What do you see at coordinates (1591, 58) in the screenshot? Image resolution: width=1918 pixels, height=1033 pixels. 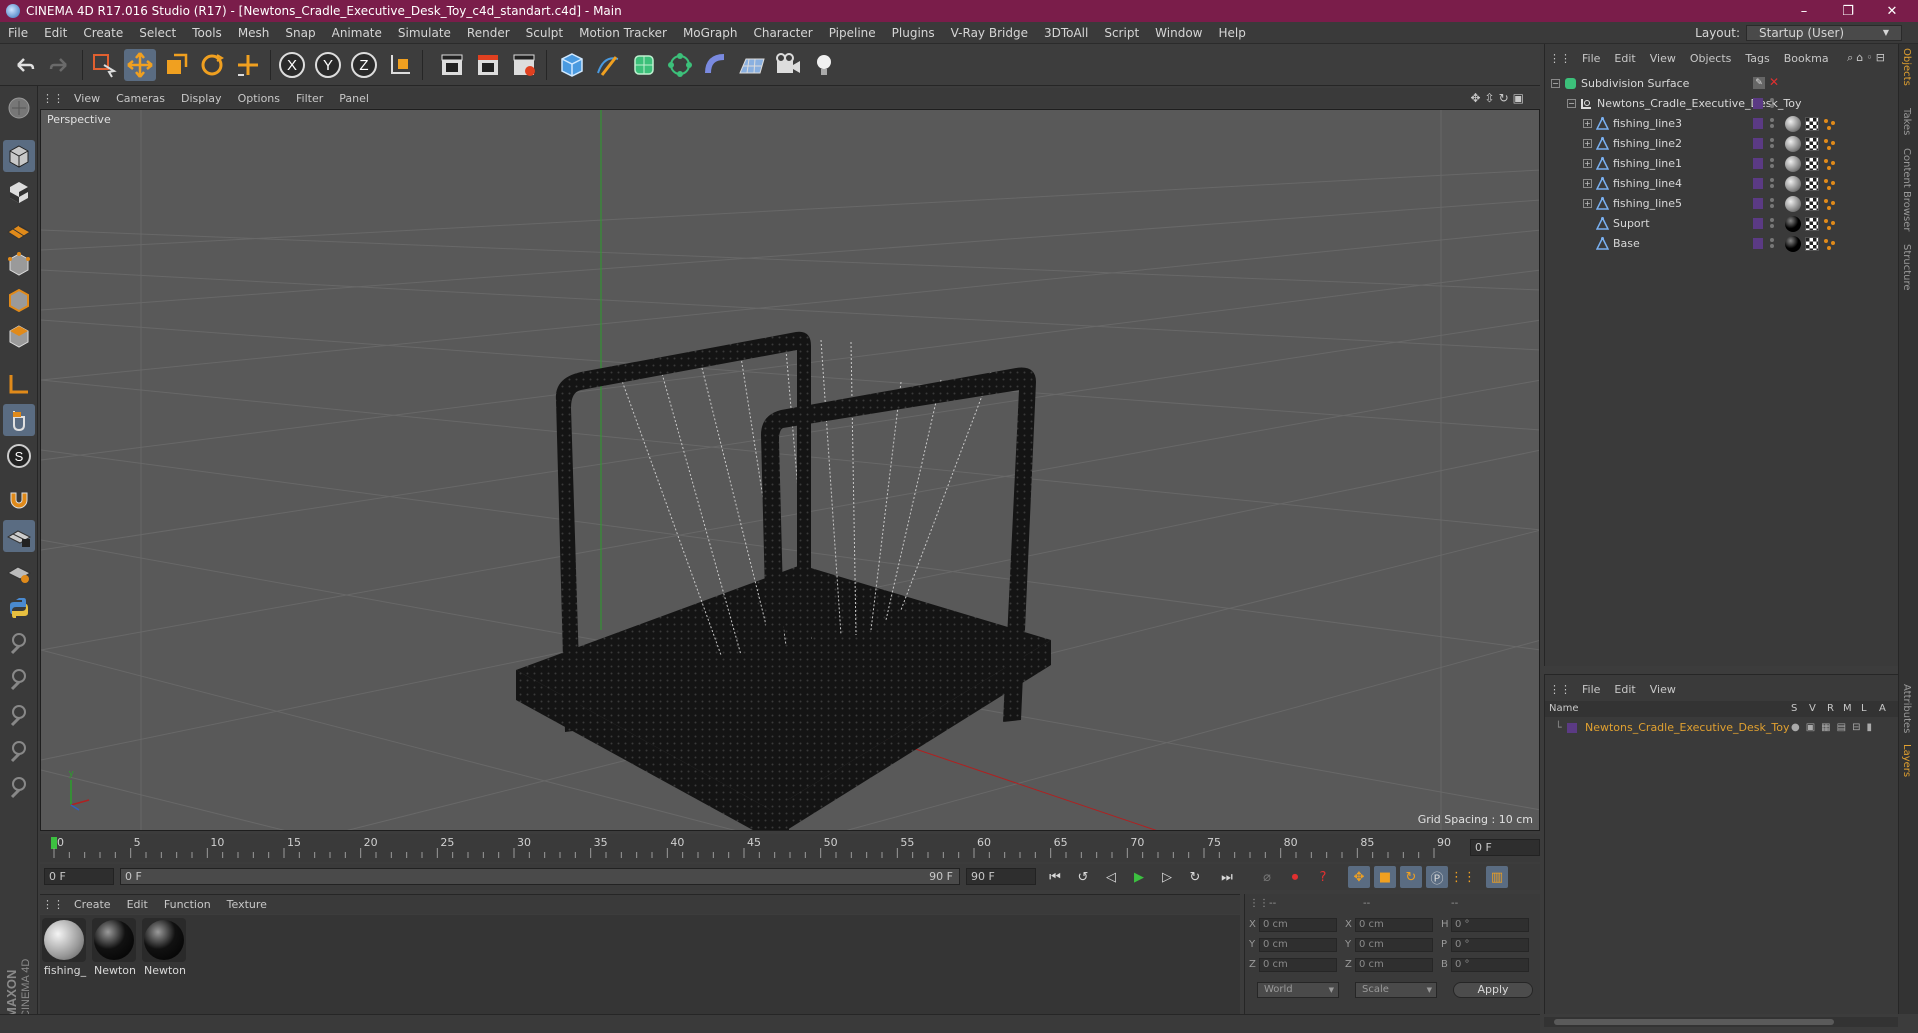 I see `object-menu-file: File` at bounding box center [1591, 58].